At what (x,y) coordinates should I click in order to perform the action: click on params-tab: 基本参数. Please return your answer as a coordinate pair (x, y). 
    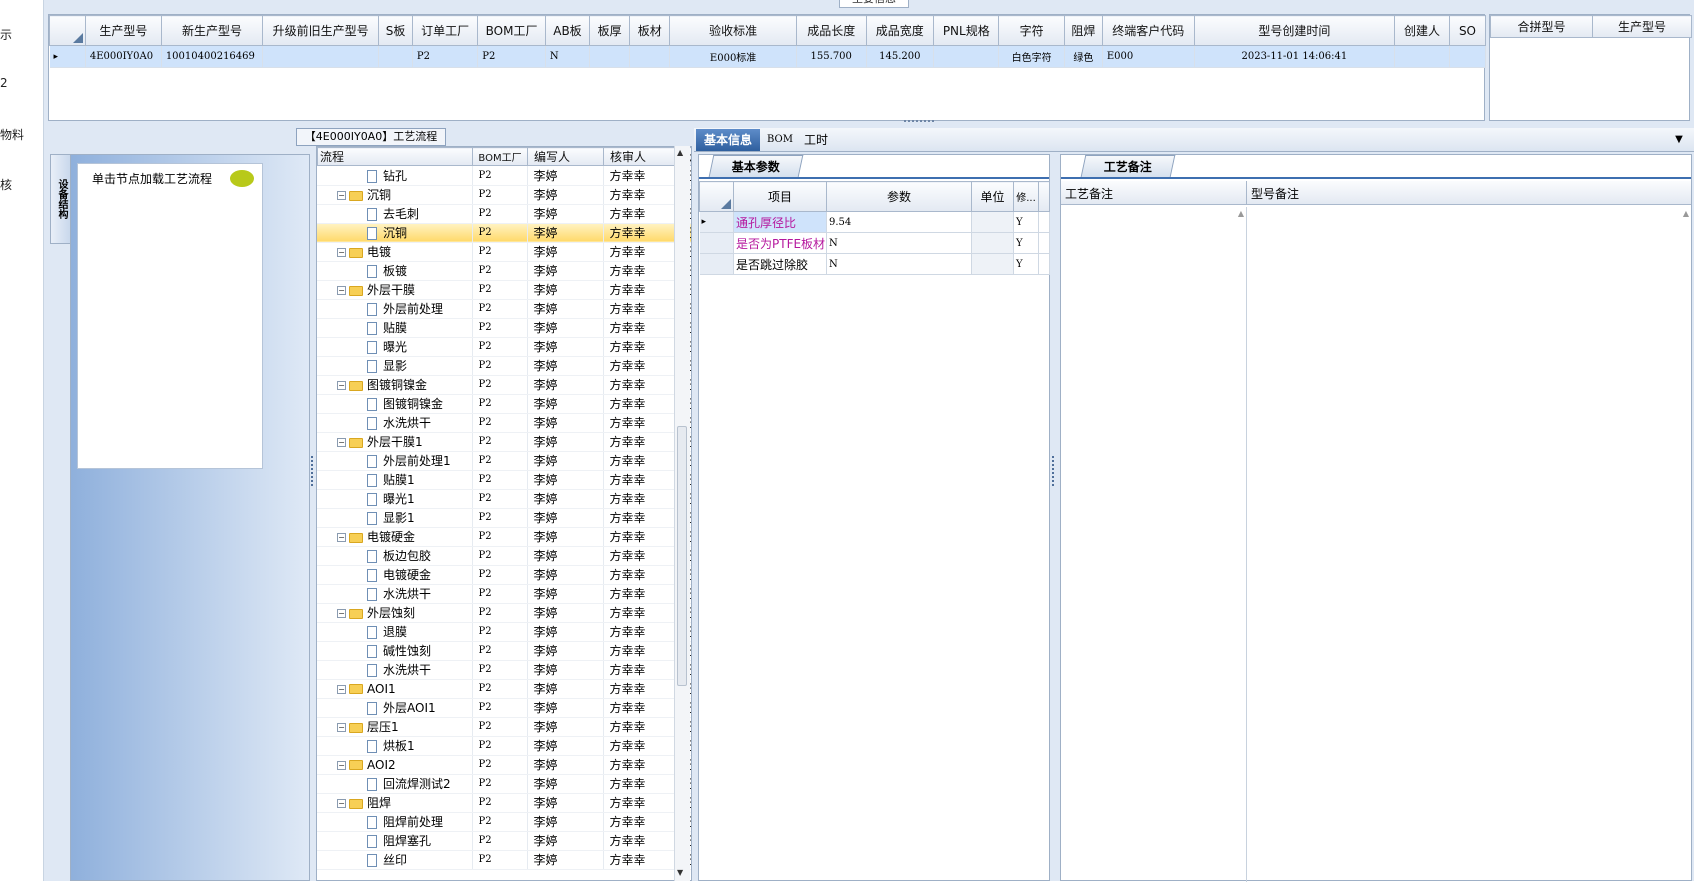
    Looking at the image, I should click on (756, 166).